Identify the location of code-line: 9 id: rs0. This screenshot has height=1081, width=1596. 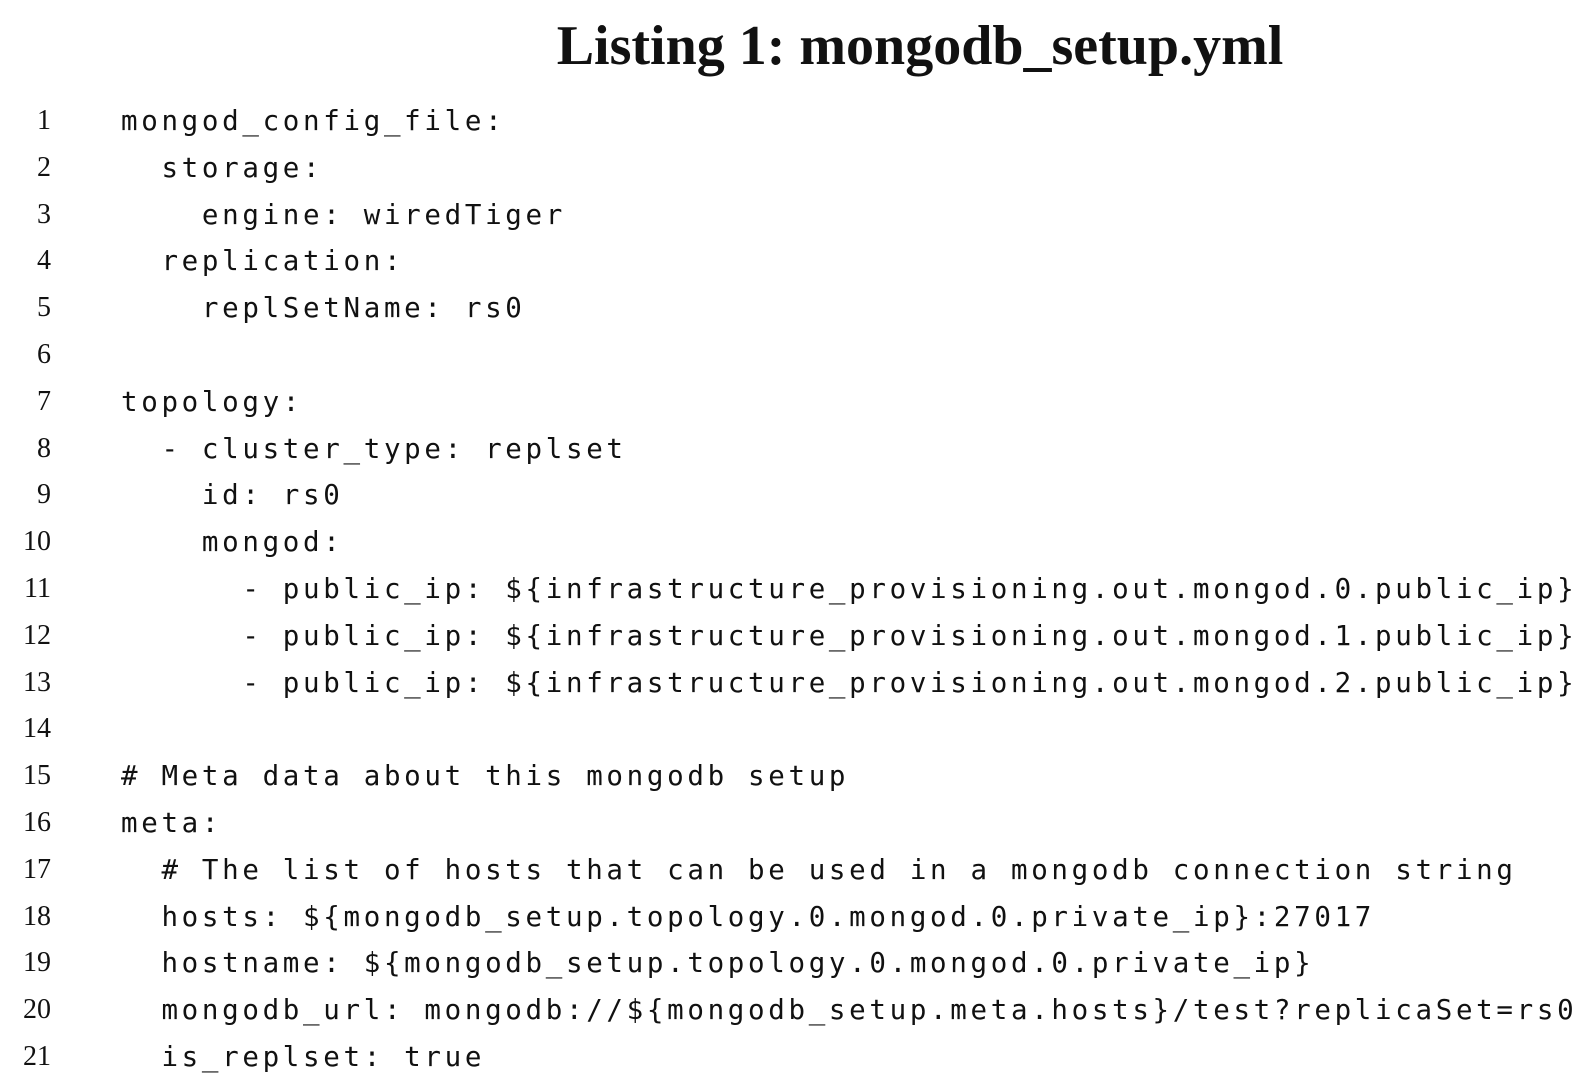
(798, 495).